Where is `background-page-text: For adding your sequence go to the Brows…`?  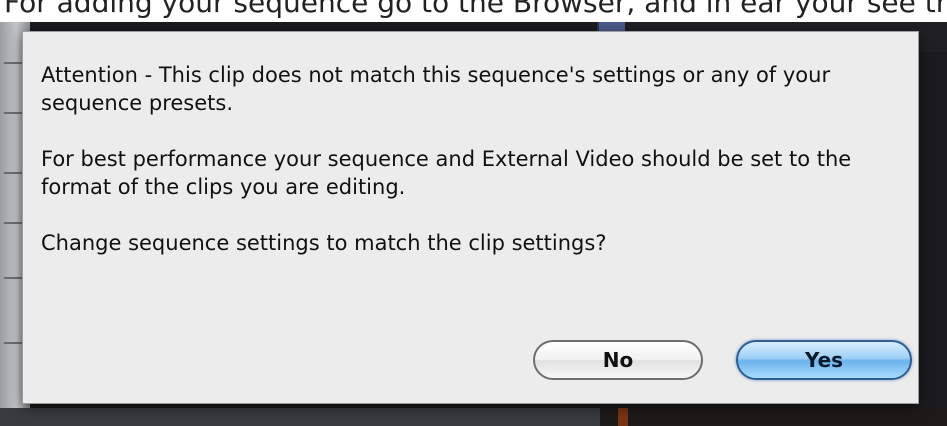
background-page-text: For adding your sequence go to the Brows… is located at coordinates (475, 9).